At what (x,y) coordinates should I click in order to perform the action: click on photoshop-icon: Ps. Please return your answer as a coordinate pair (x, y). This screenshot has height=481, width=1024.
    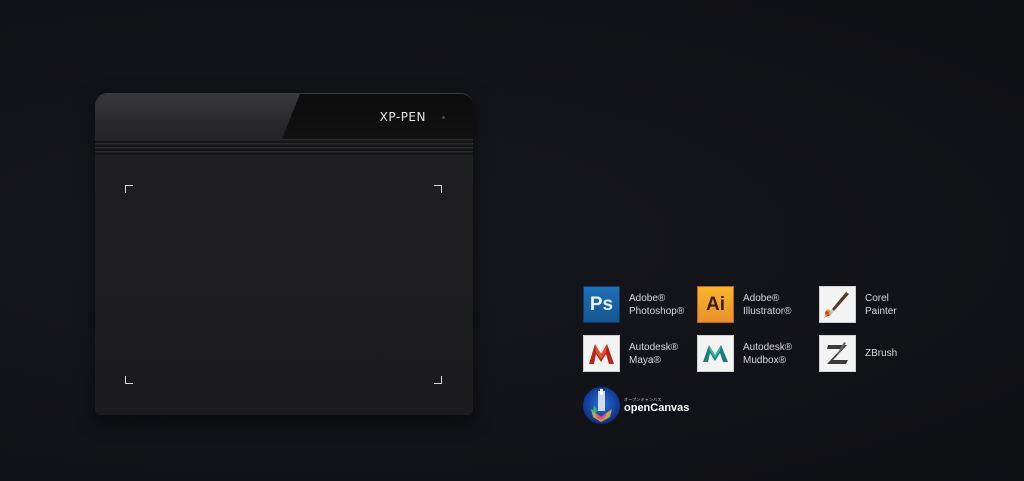
    Looking at the image, I should click on (601, 304).